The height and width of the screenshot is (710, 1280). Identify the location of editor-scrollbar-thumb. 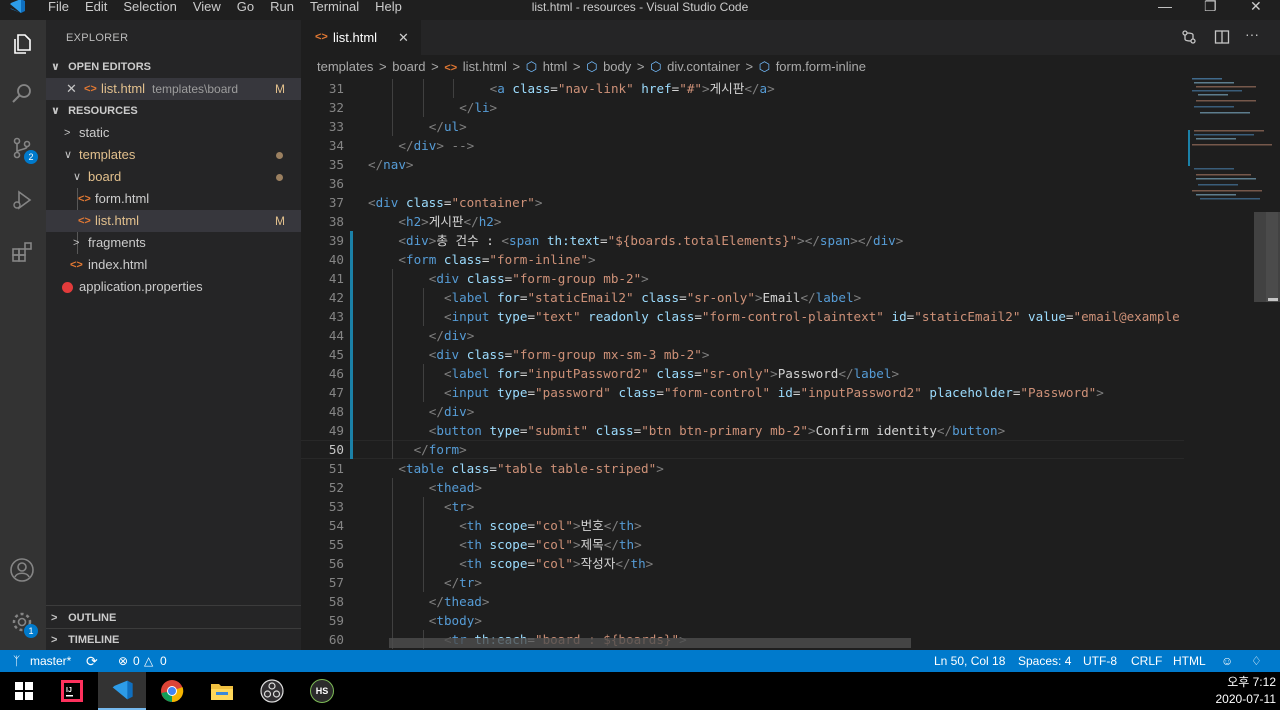
(1272, 257).